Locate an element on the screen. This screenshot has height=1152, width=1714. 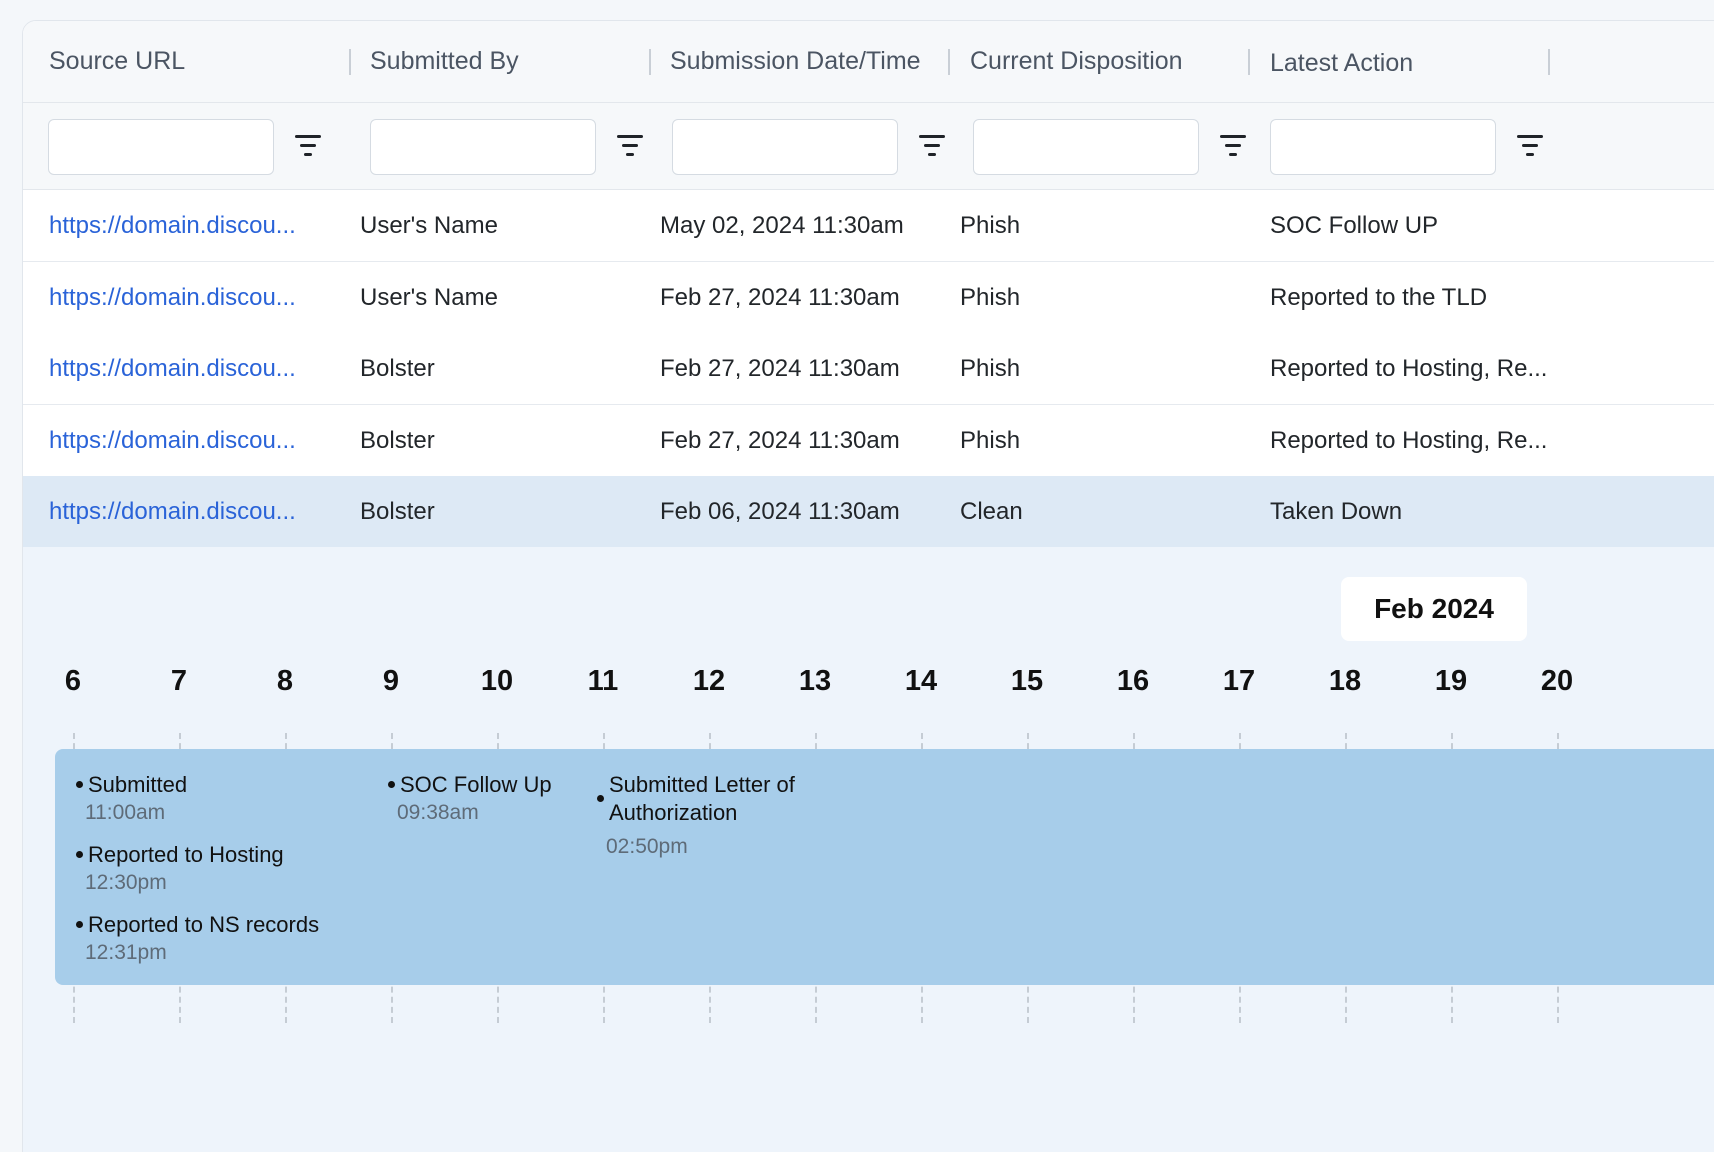
column-header-submitted-by: Submitted By is located at coordinates (444, 62).